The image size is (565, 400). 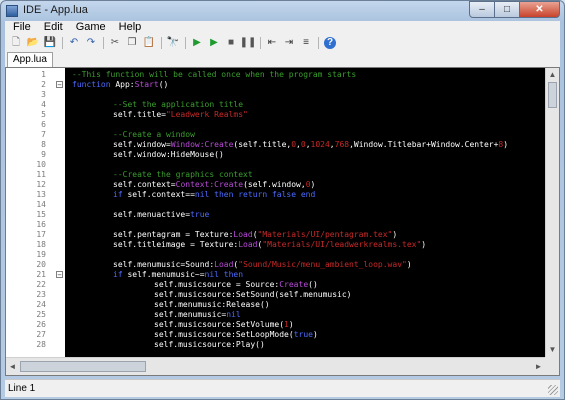 What do you see at coordinates (163, 84) in the screenshot?
I see `code-token: ()` at bounding box center [163, 84].